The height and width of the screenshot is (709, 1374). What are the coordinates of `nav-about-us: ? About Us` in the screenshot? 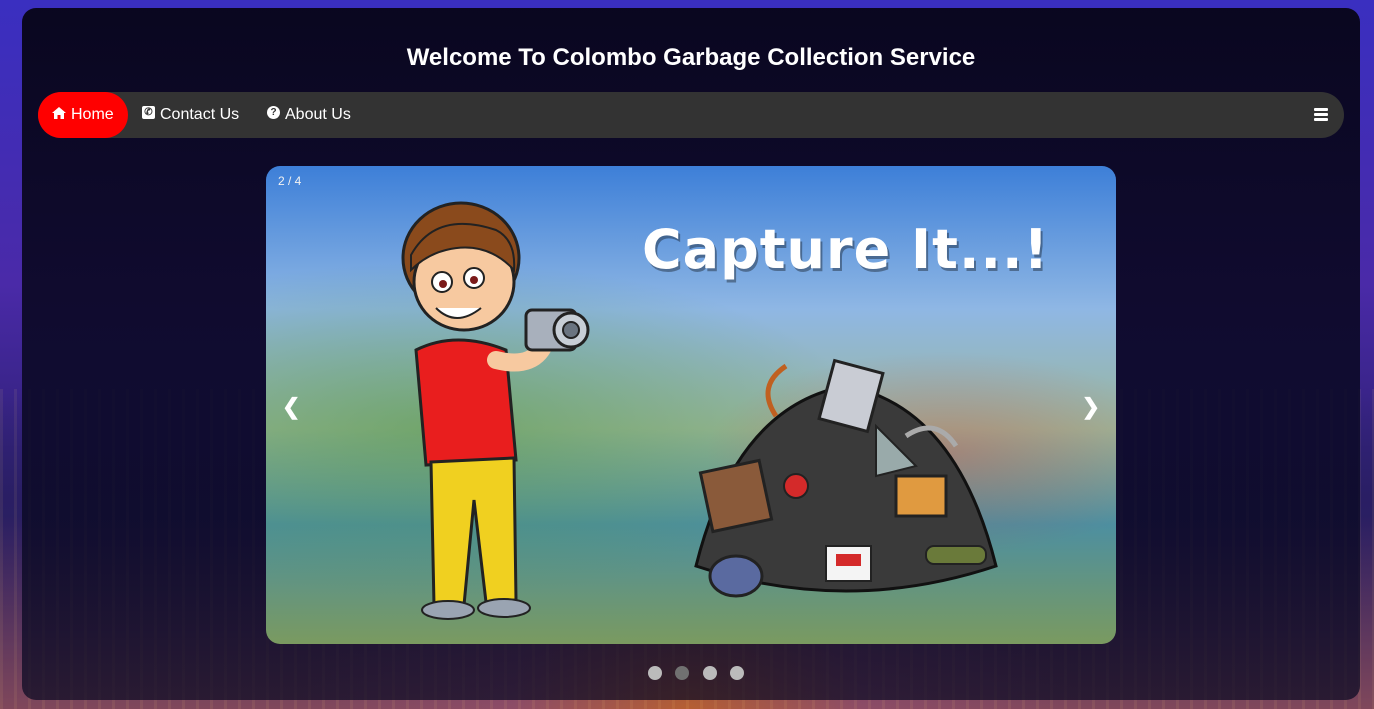 It's located at (309, 115).